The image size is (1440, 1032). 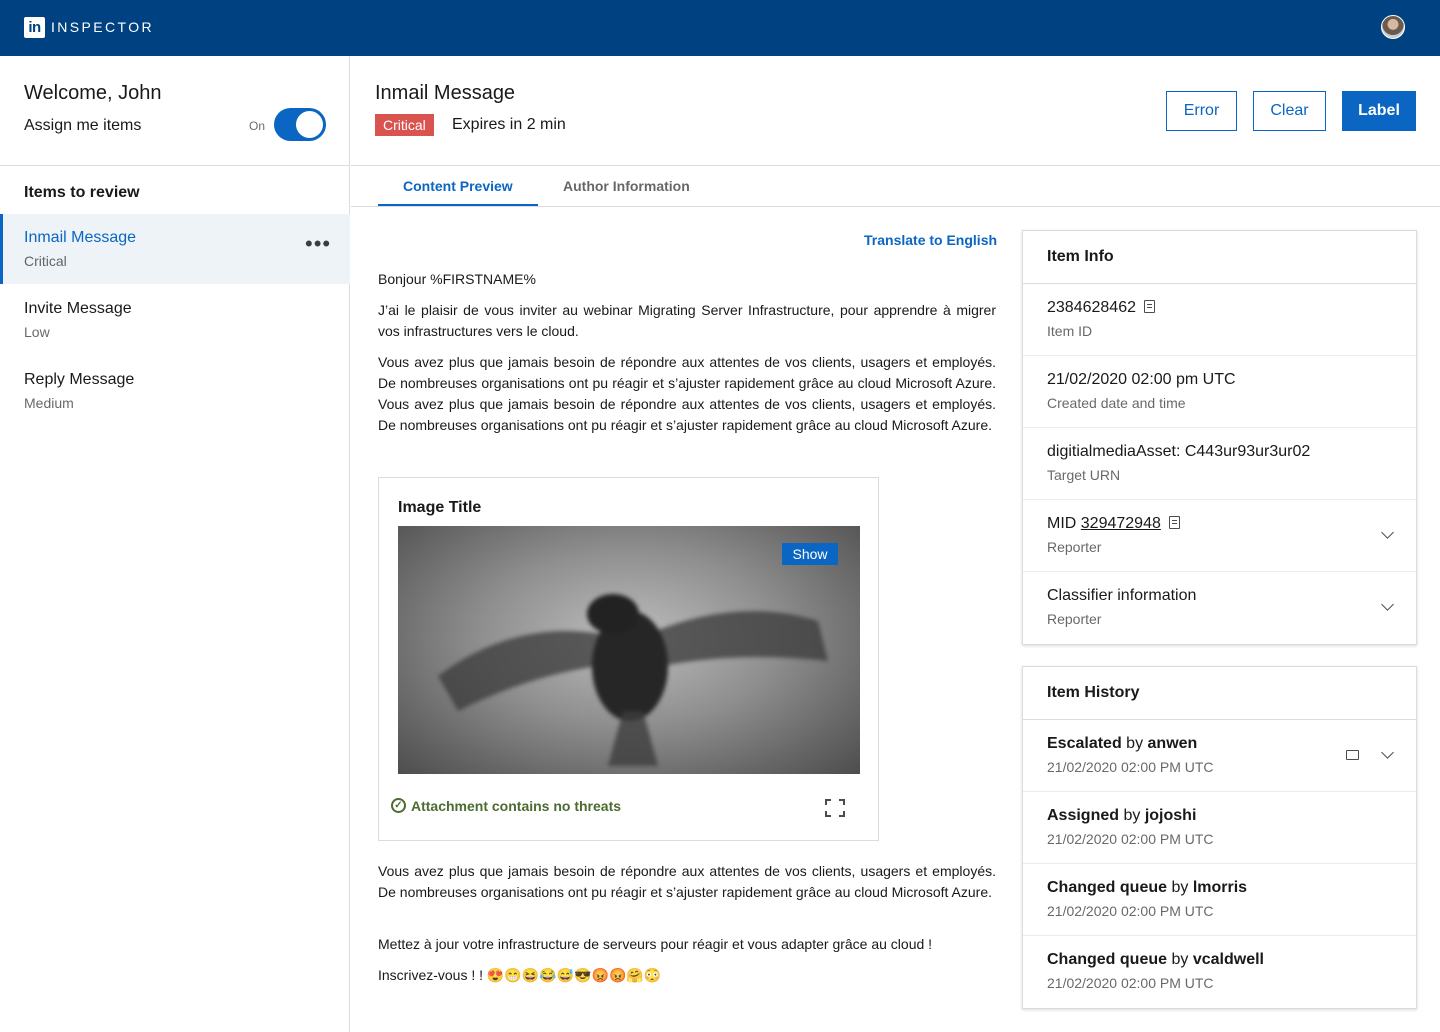 I want to click on classifier-label: Reporter, so click(x=1074, y=619).